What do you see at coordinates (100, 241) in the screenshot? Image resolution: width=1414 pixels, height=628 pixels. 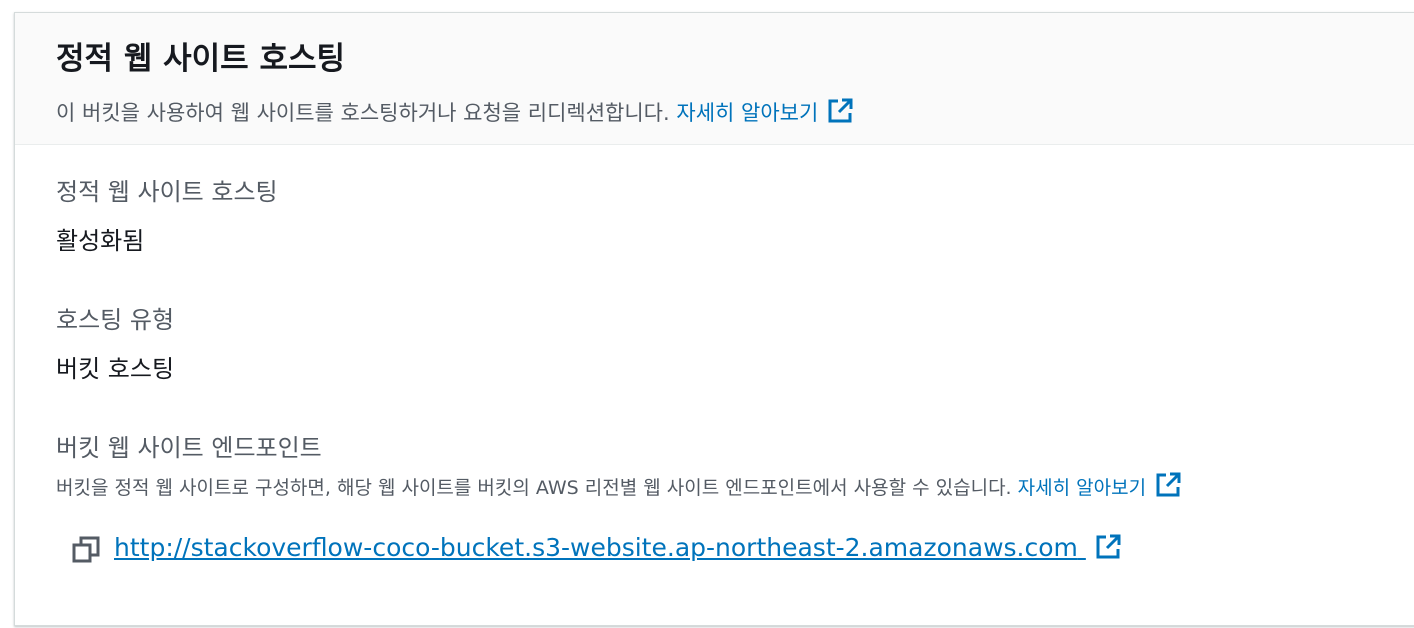 I see `hosting-status-value: 활성화됨` at bounding box center [100, 241].